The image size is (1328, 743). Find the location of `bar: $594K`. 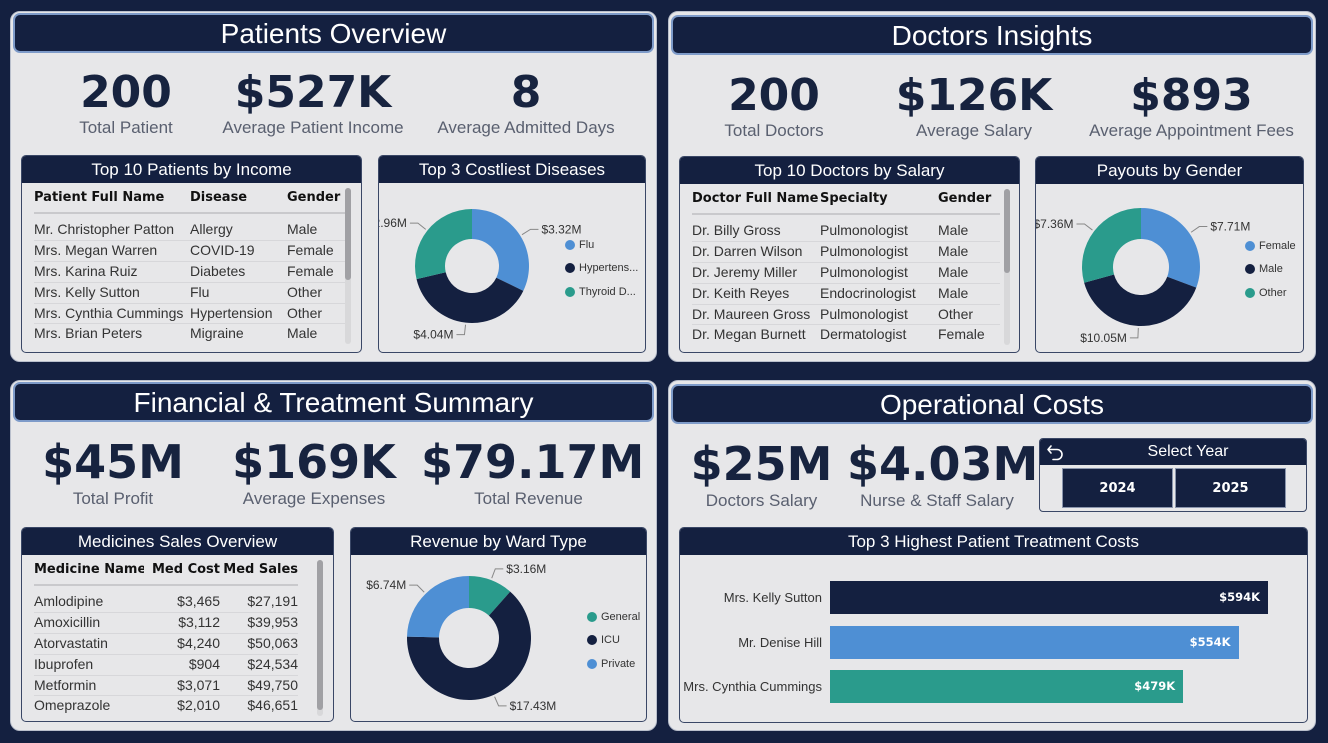

bar: $594K is located at coordinates (1049, 597).